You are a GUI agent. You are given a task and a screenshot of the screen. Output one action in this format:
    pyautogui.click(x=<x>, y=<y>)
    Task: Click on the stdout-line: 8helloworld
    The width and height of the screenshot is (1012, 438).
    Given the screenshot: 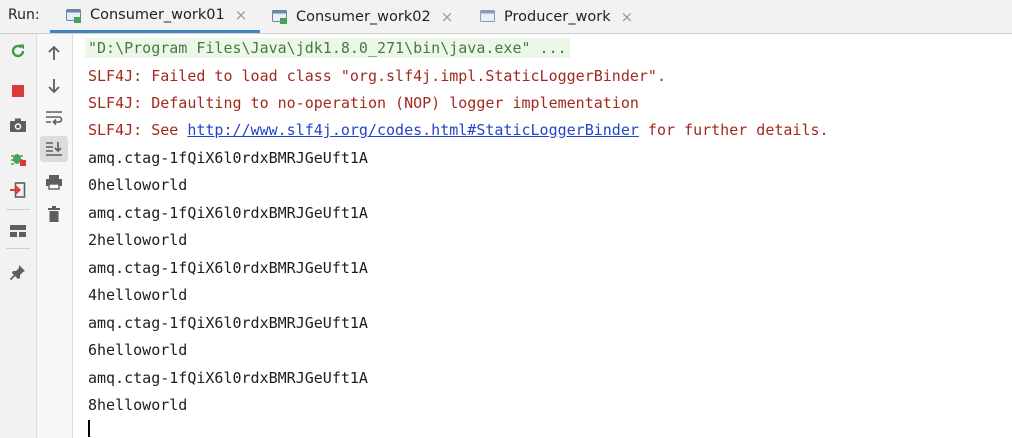 What is the action you would take?
    pyautogui.click(x=138, y=405)
    